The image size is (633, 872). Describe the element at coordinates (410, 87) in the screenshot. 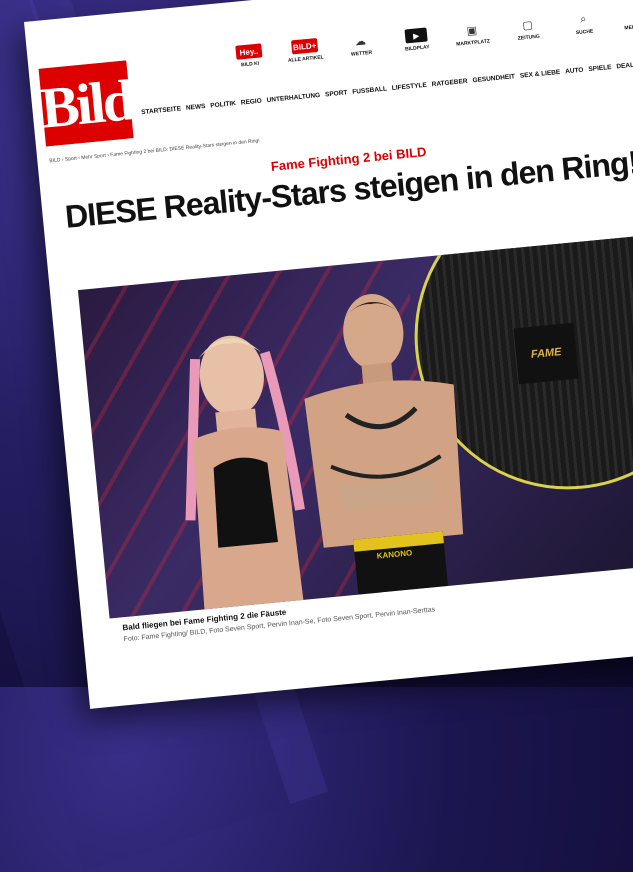

I see `nav-item-lifestyle: LIFESTYLE` at that location.